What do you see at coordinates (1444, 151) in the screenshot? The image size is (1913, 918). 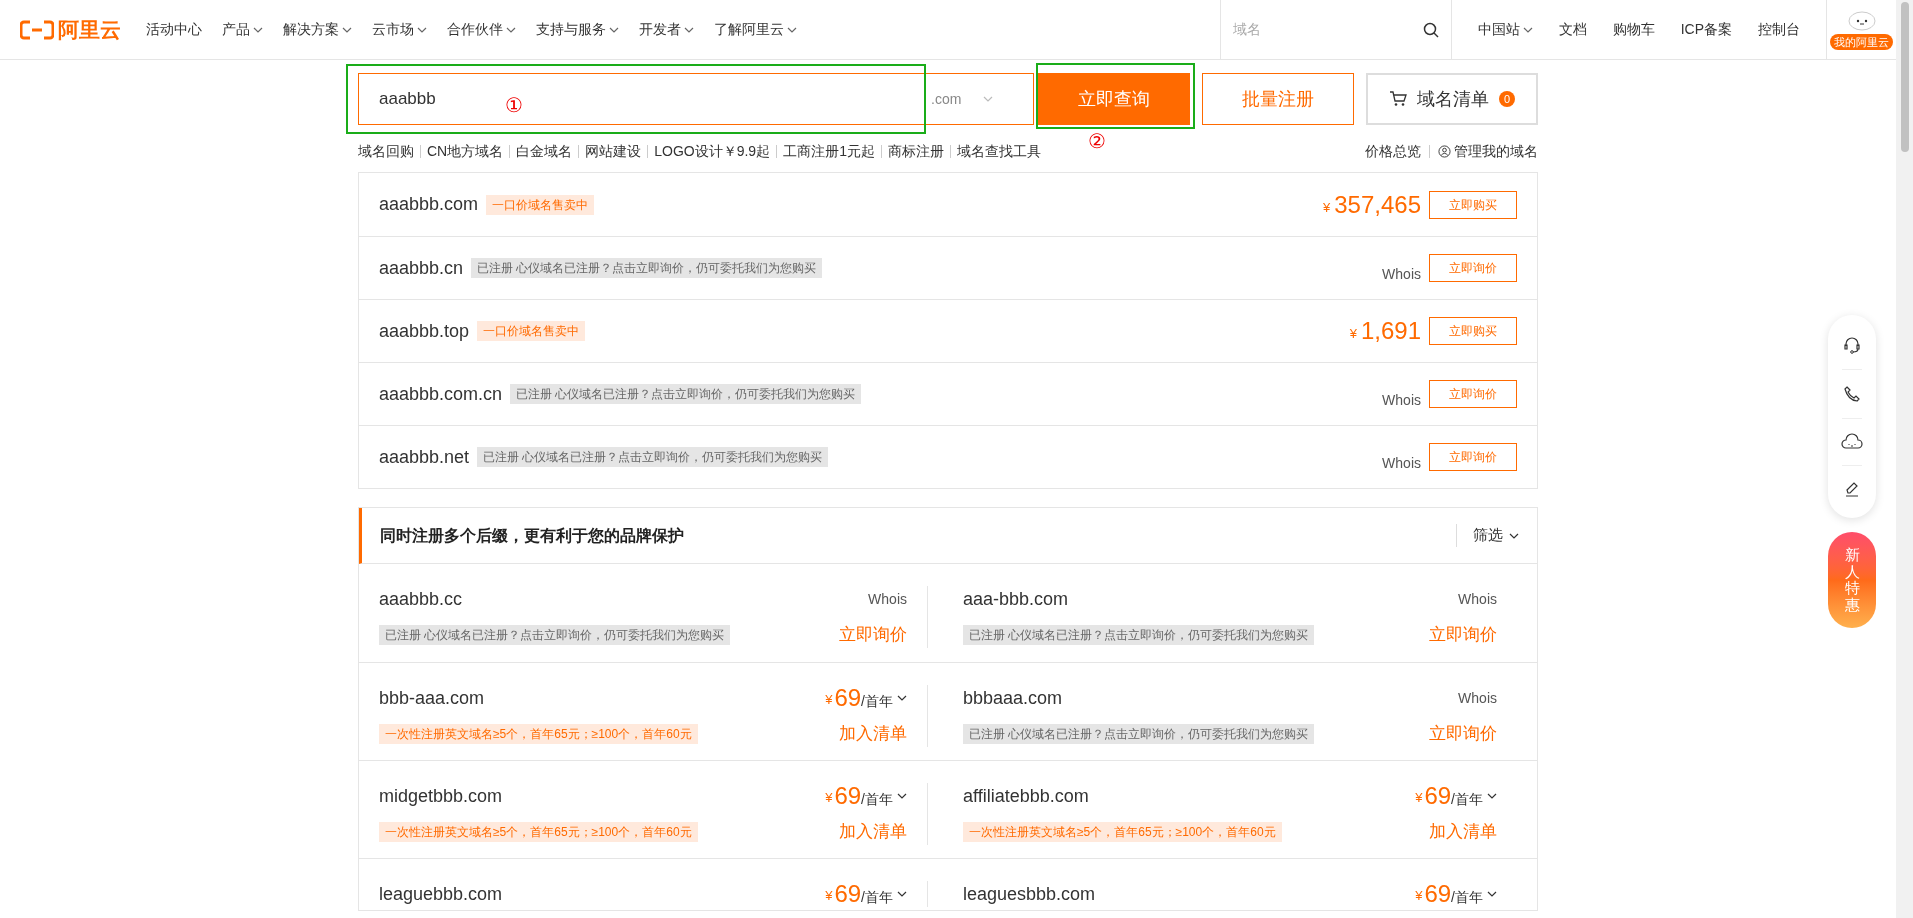 I see `user-icon` at bounding box center [1444, 151].